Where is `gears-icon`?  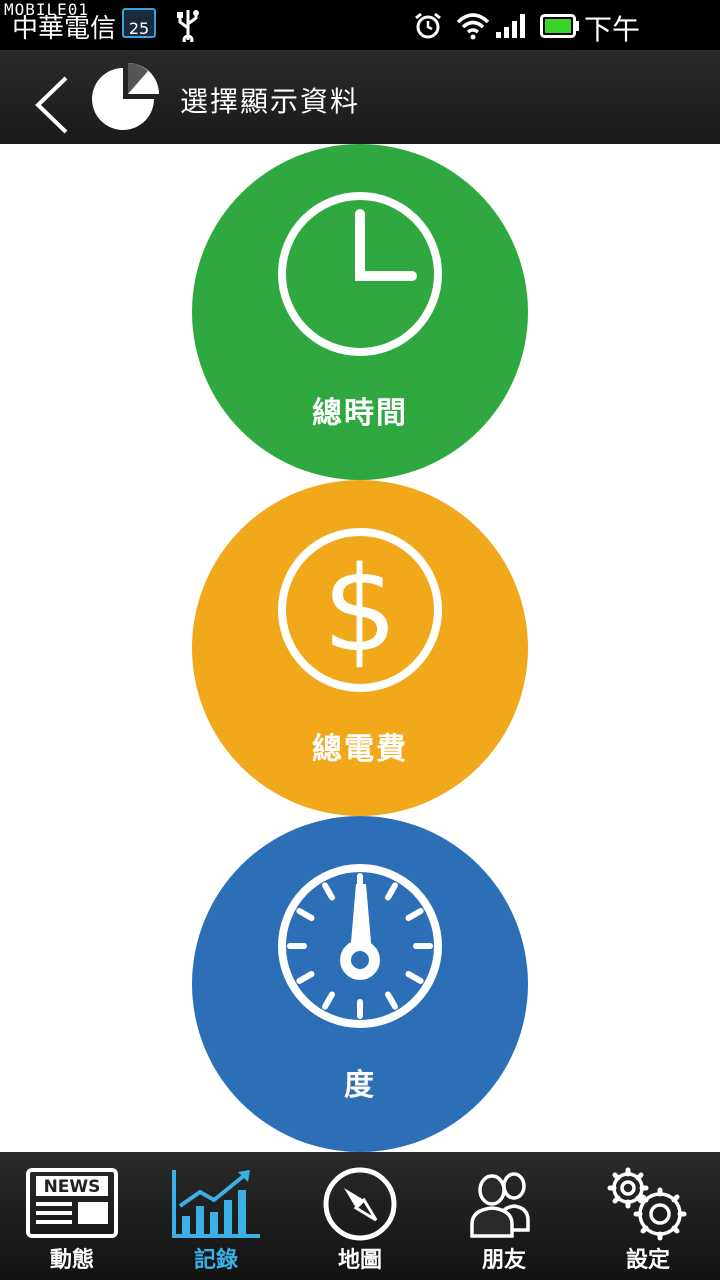
gears-icon is located at coordinates (647, 1204).